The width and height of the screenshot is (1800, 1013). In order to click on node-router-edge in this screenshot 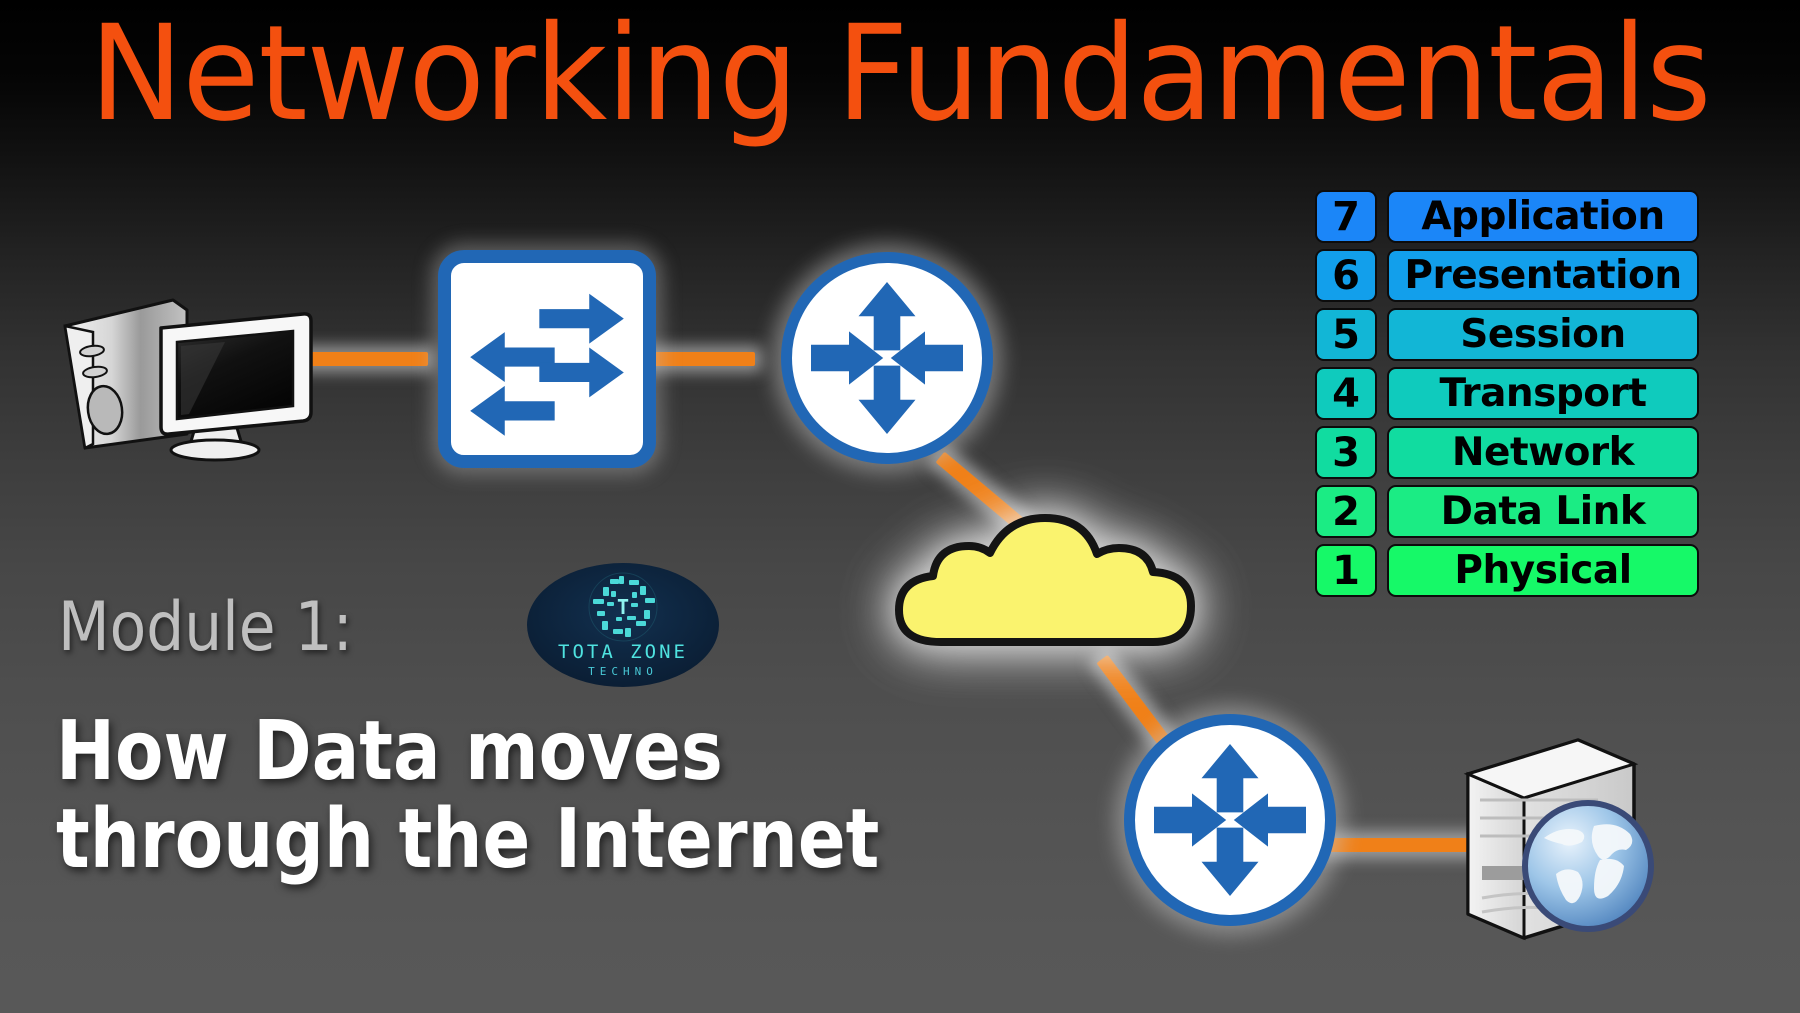, I will do `click(887, 358)`.